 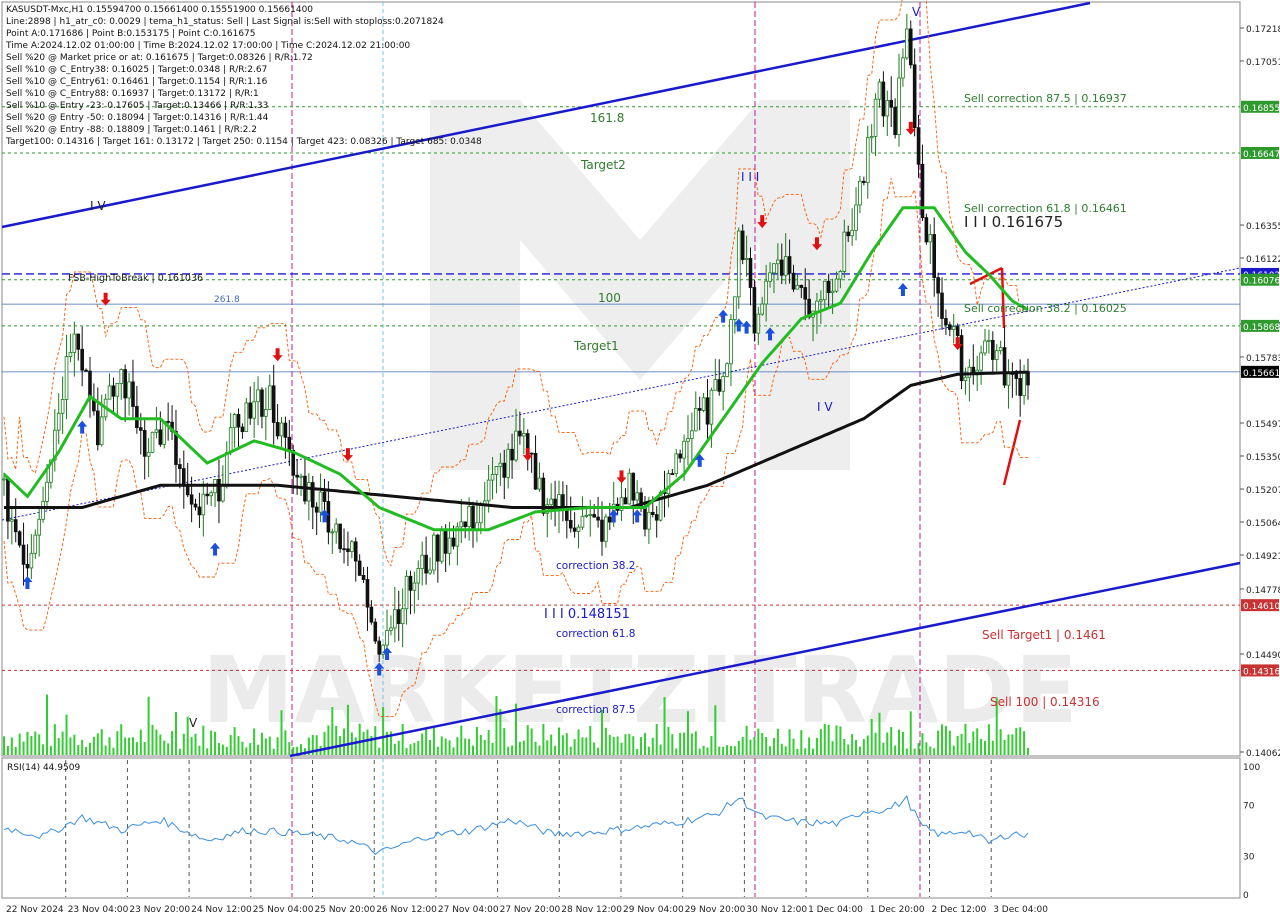 What do you see at coordinates (43, 768) in the screenshot?
I see `rsi-label: RSI(14) 44.9509` at bounding box center [43, 768].